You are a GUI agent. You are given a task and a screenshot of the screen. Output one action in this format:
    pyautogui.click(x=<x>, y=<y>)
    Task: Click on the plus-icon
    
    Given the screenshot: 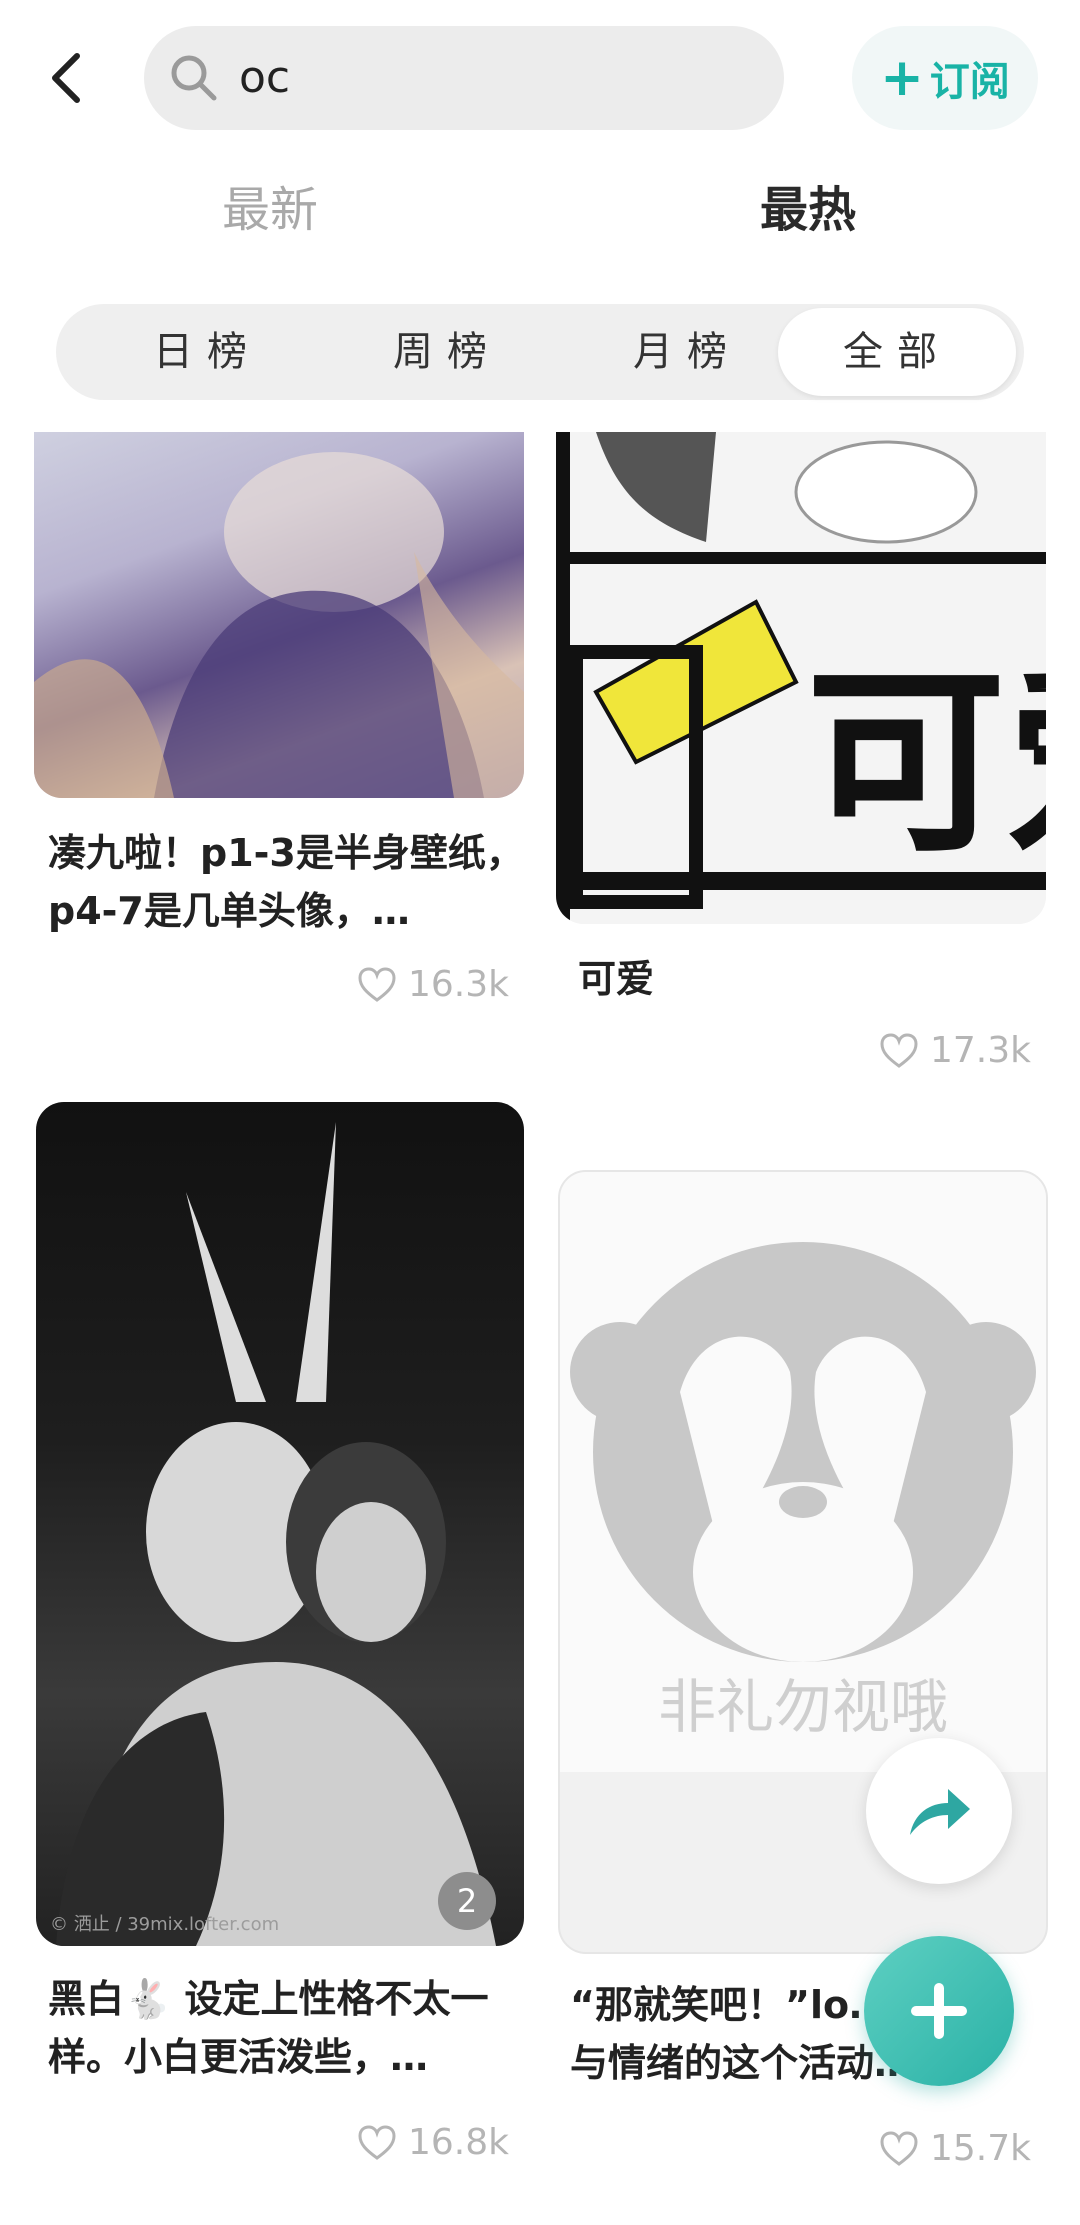 What is the action you would take?
    pyautogui.click(x=939, y=2011)
    